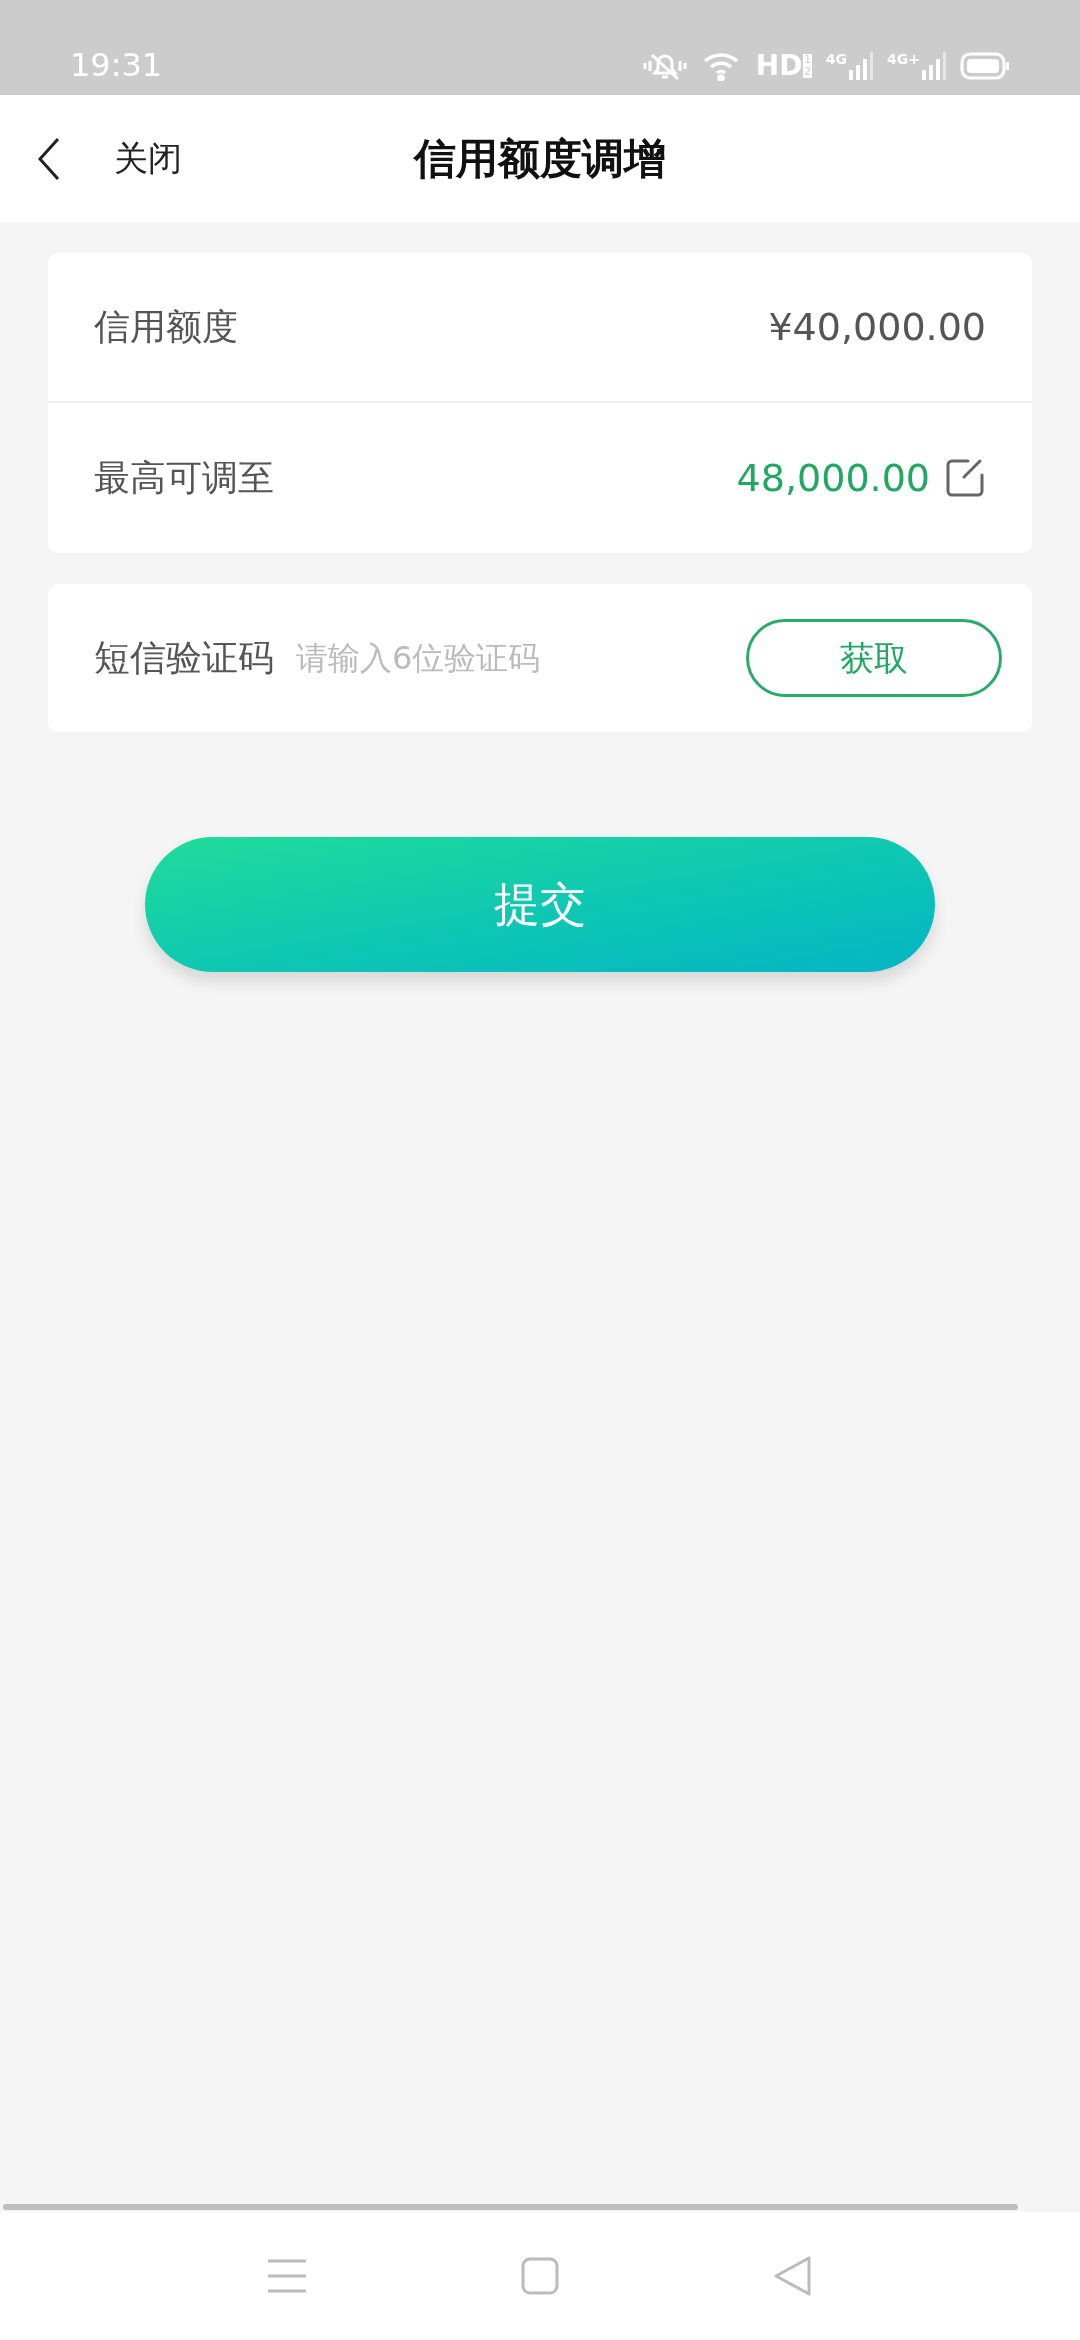 The image size is (1080, 2340). What do you see at coordinates (166, 327) in the screenshot?
I see `row-label: 信用额度` at bounding box center [166, 327].